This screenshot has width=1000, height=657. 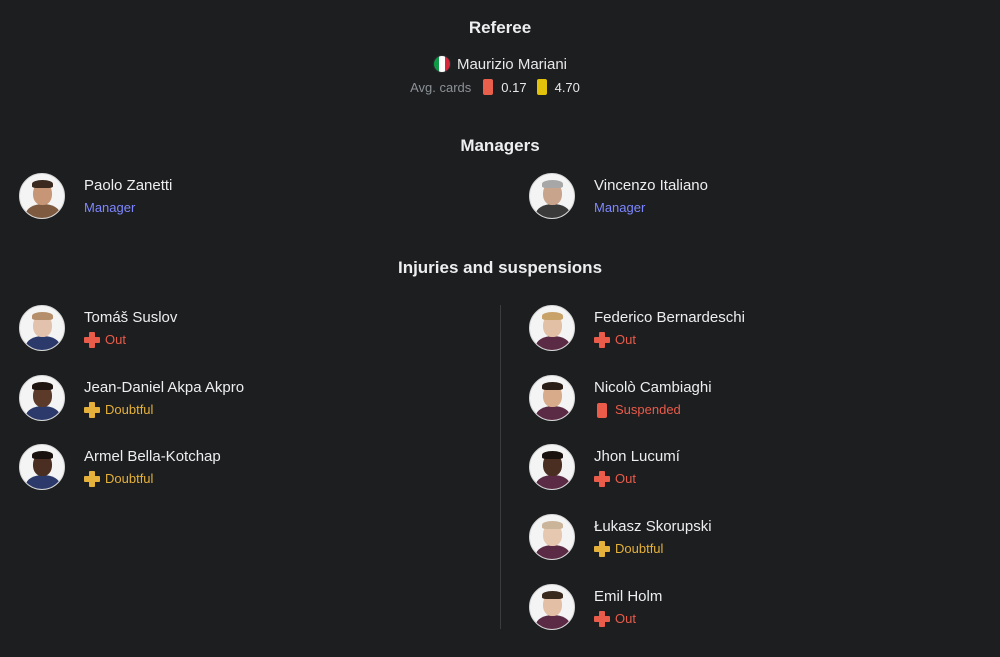 I want to click on injury-item: Emil Holm Out, so click(x=595, y=607).